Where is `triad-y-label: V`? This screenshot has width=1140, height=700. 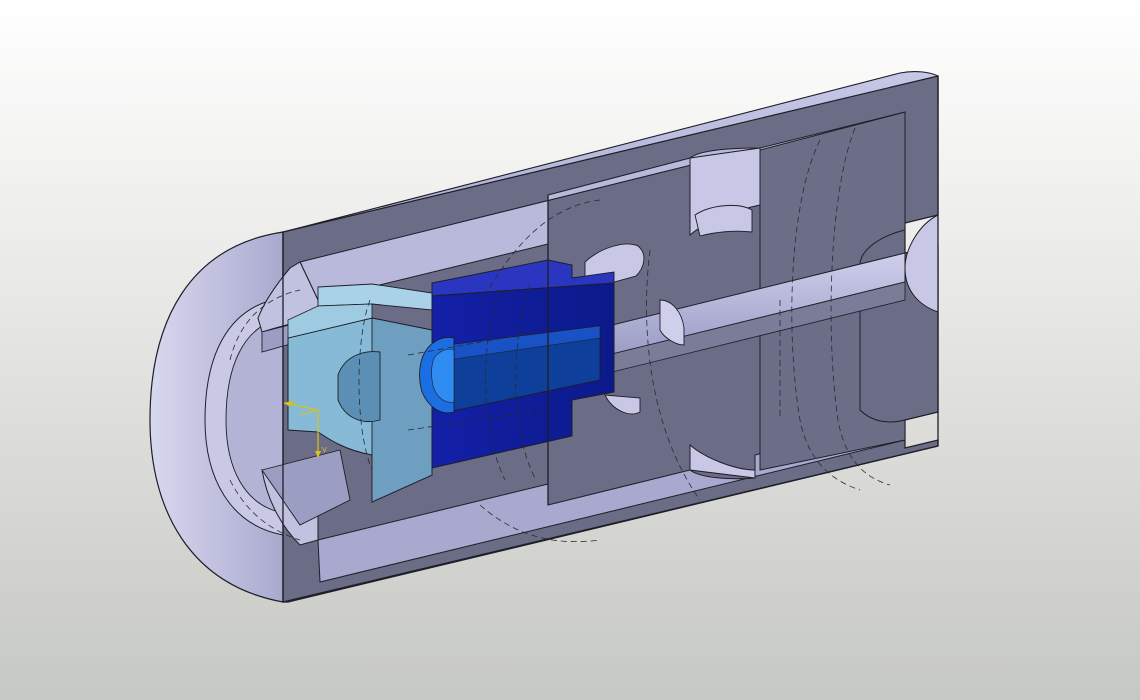 triad-y-label: V is located at coordinates (324, 450).